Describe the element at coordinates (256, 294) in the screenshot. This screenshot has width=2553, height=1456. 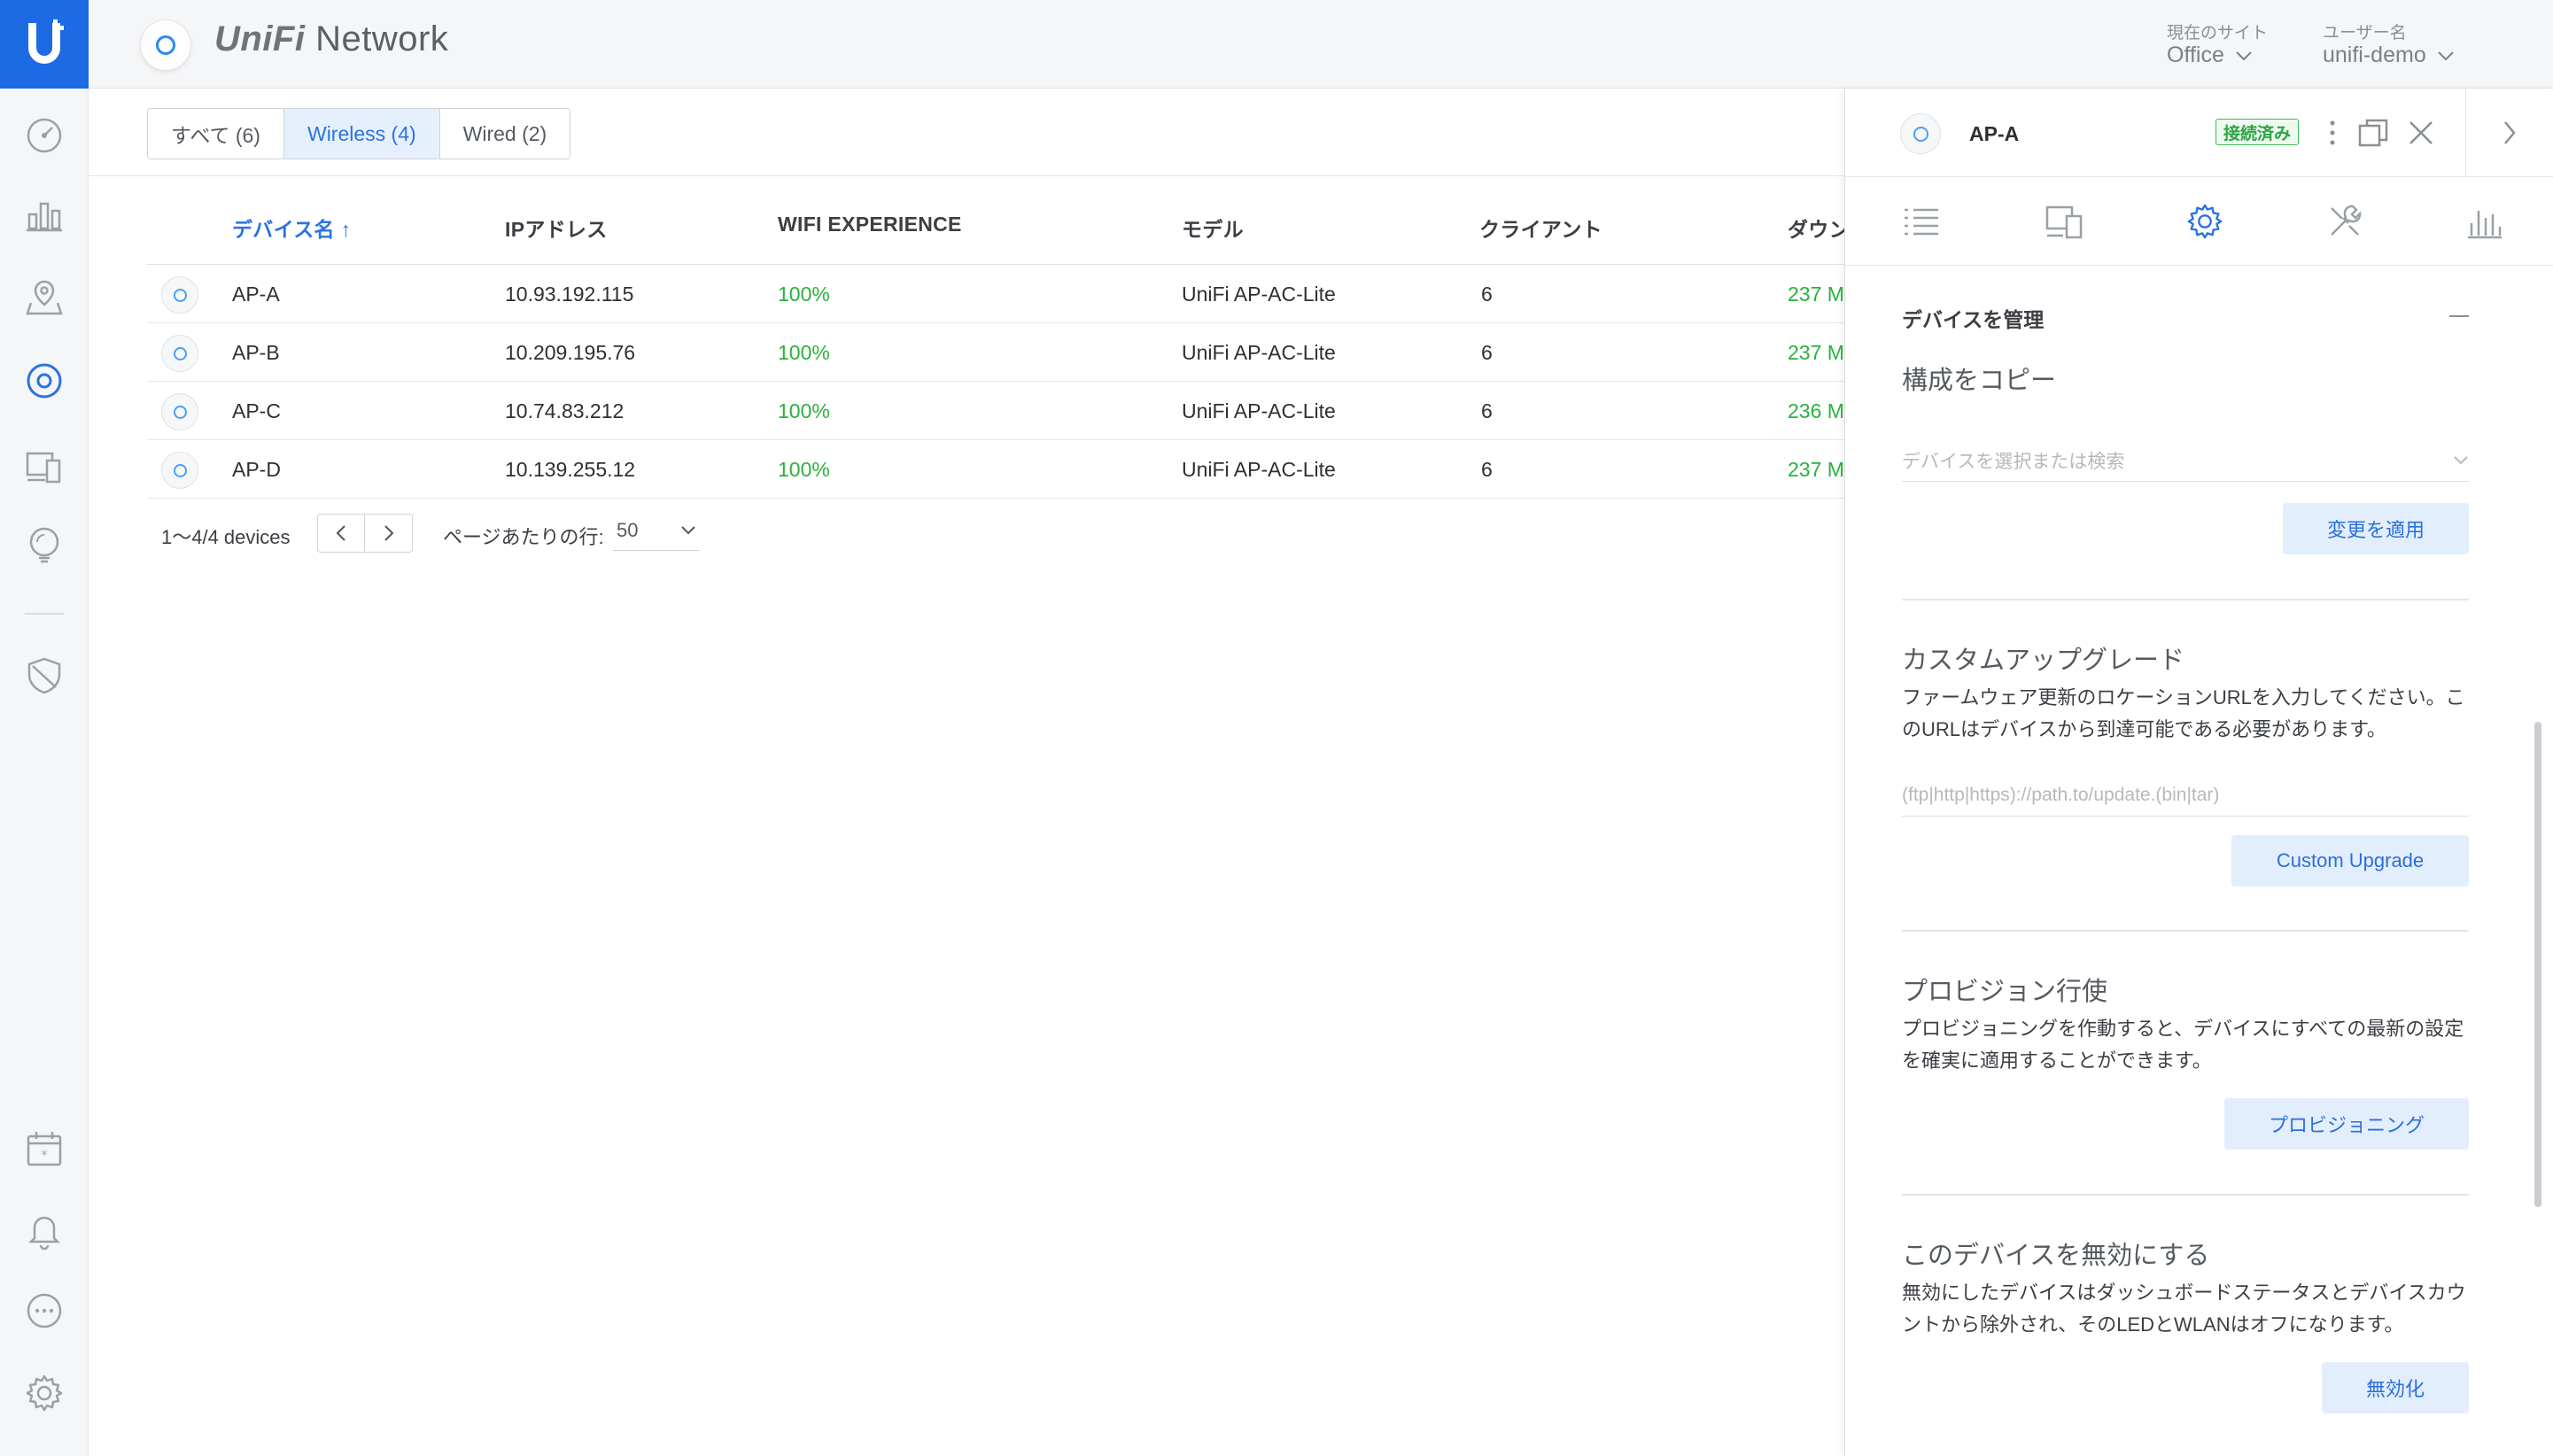
I see `device-name: AP-A` at that location.